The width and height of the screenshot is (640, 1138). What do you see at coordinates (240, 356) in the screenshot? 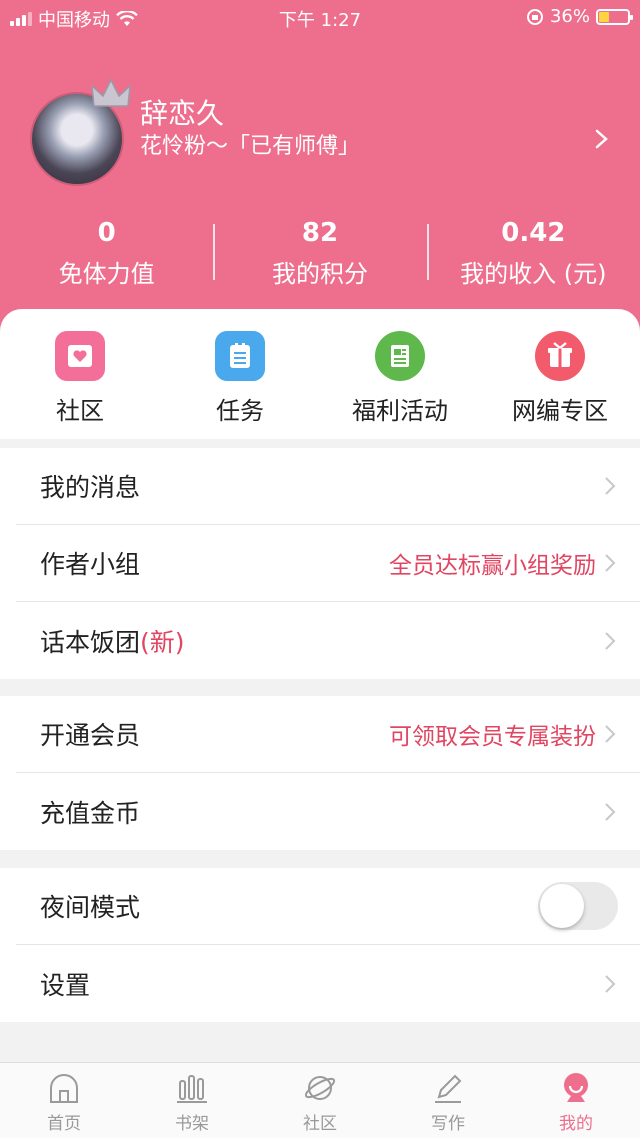
I see `task-list-icon` at bounding box center [240, 356].